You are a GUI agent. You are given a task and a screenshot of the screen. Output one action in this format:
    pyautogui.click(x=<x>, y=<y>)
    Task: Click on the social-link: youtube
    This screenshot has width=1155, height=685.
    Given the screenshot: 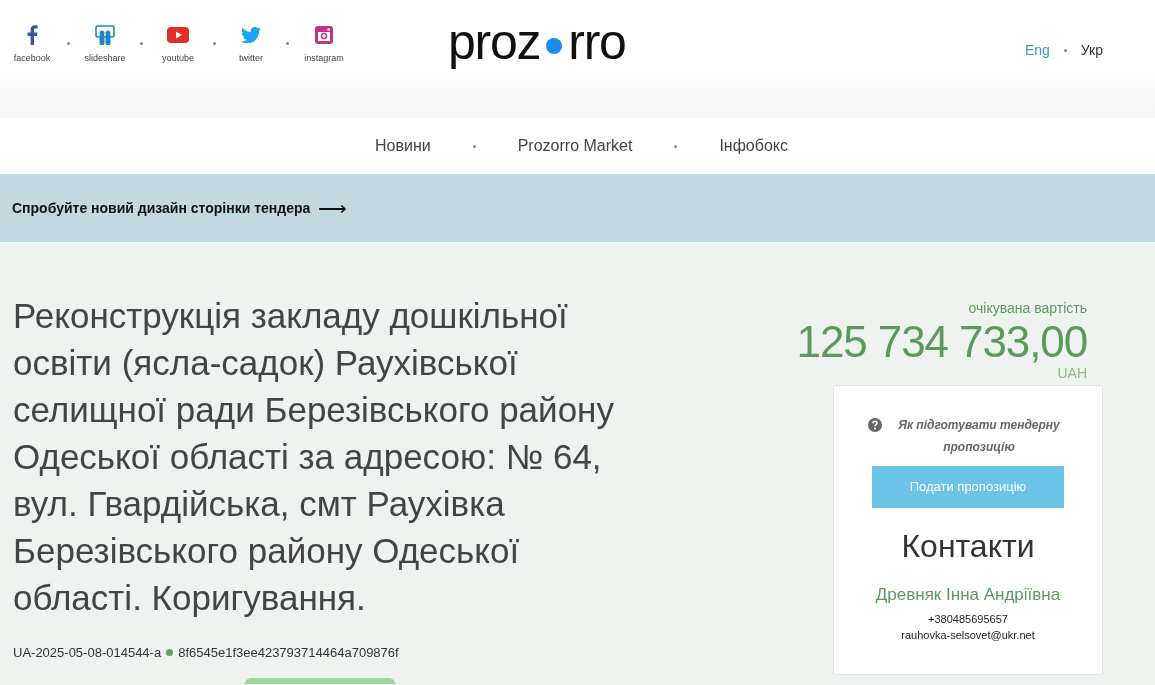 What is the action you would take?
    pyautogui.click(x=178, y=45)
    